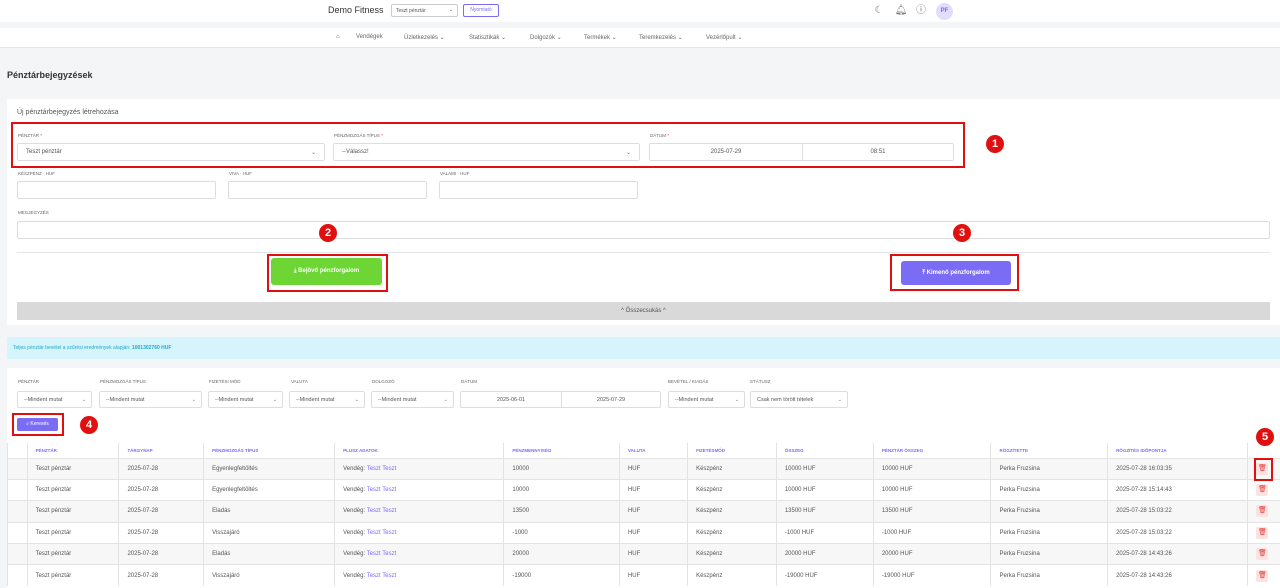  I want to click on viva-input, so click(327, 190).